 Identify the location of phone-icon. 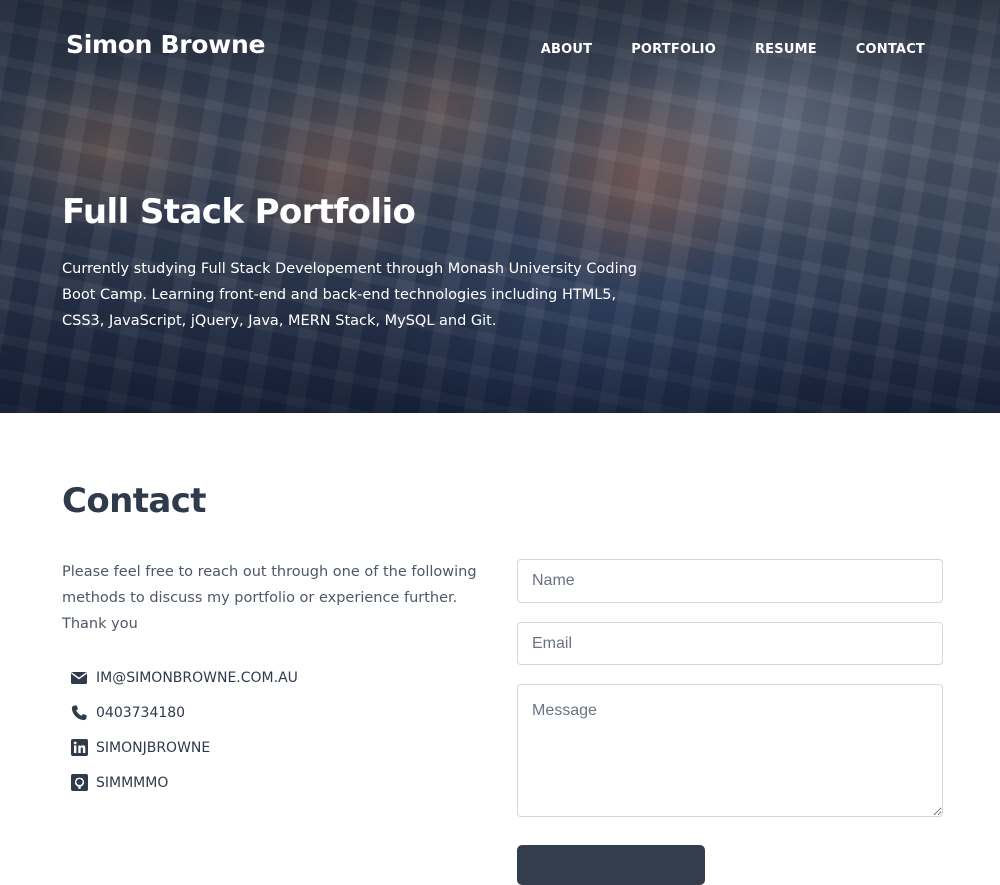
(79, 713).